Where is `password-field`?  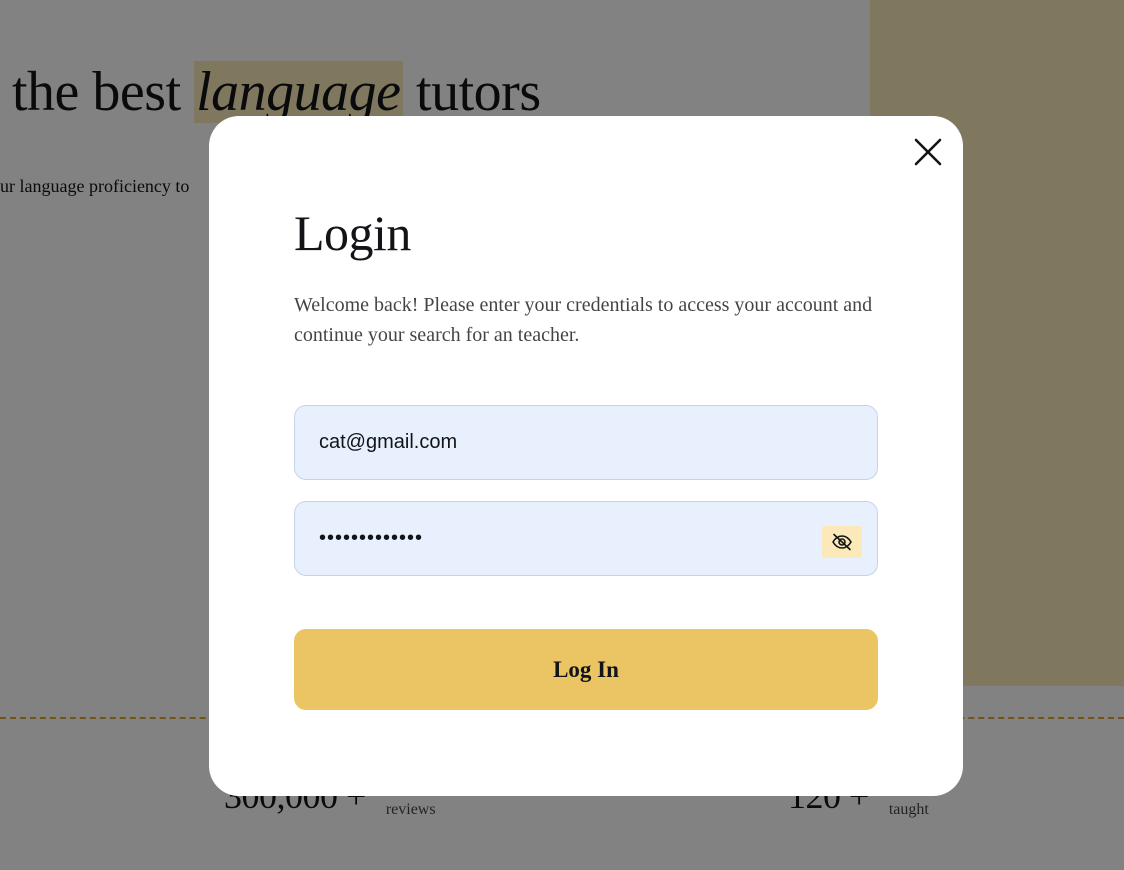
password-field is located at coordinates (586, 538).